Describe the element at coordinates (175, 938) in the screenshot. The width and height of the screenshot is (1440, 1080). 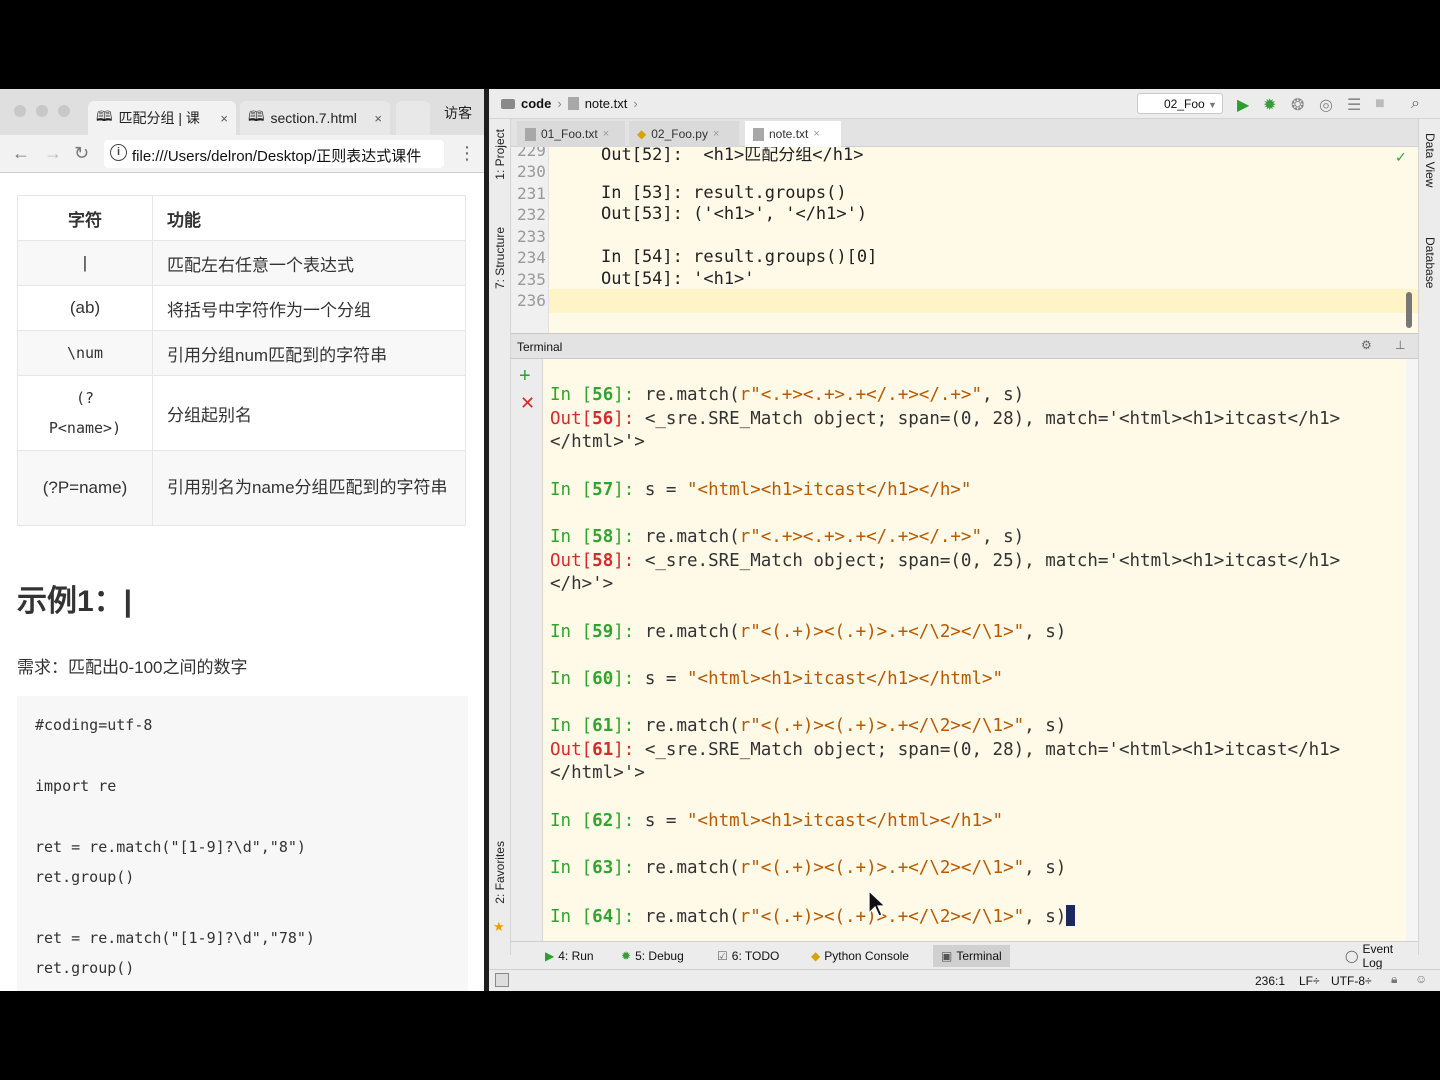
I see `code-line: ret = re.match("[1-9]?\d","78")` at that location.